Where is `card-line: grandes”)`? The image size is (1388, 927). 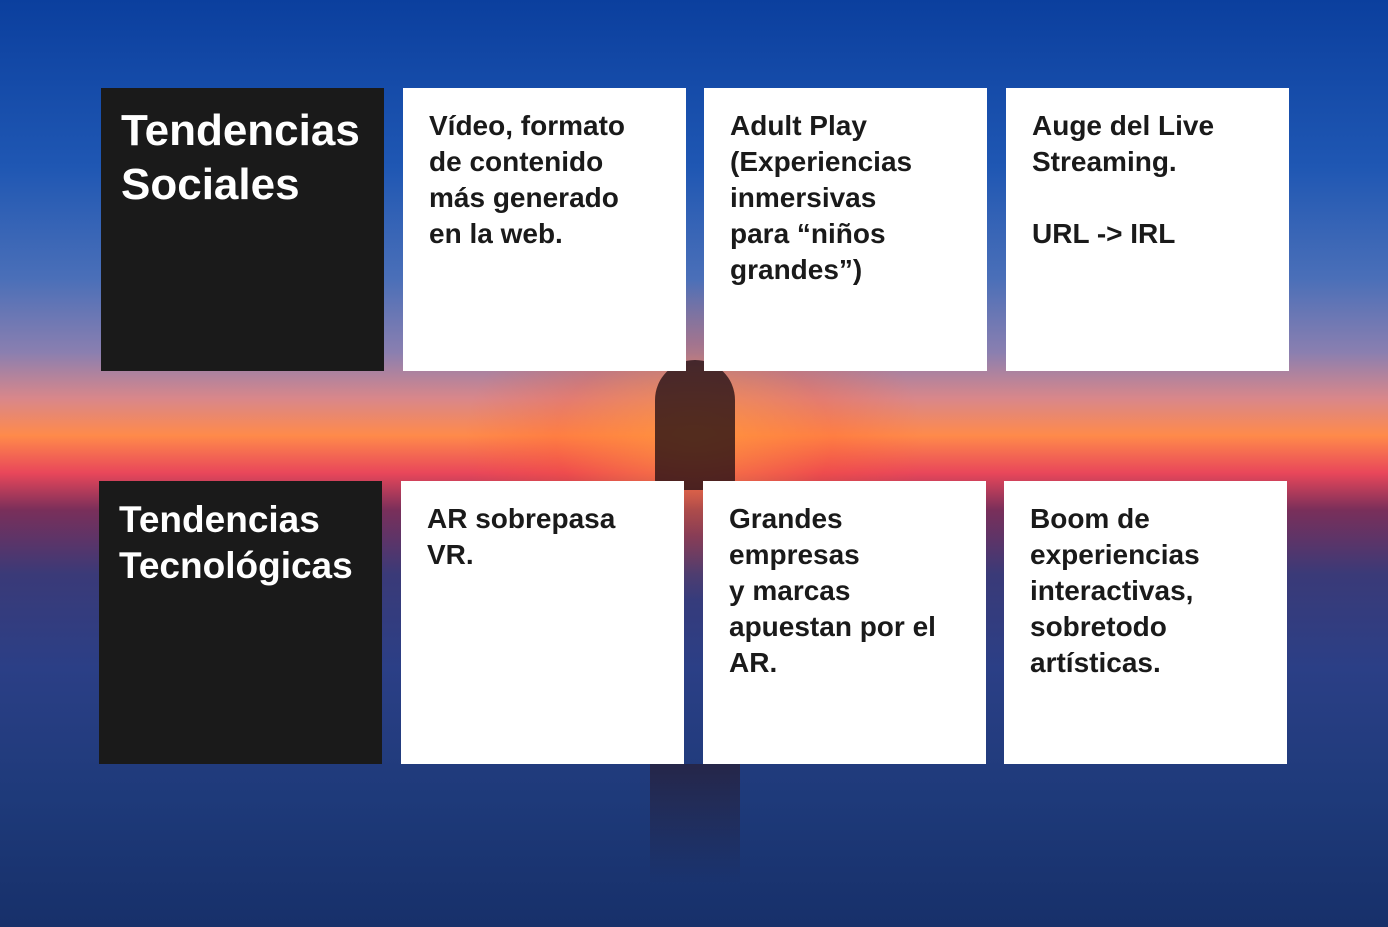
card-line: grandes”) is located at coordinates (796, 269).